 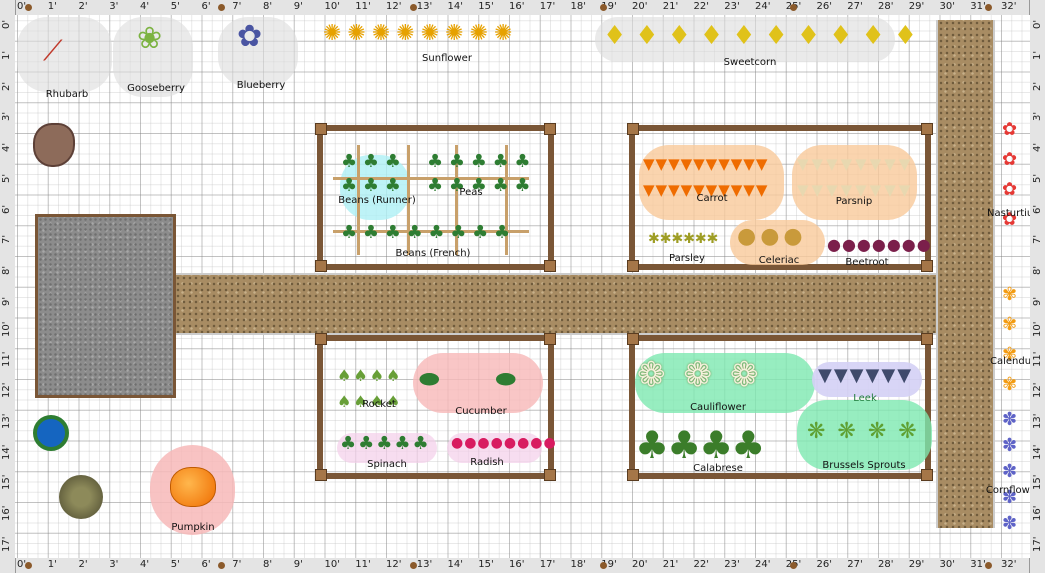 I want to click on ruler-left-tick: 1', so click(x=6, y=55).